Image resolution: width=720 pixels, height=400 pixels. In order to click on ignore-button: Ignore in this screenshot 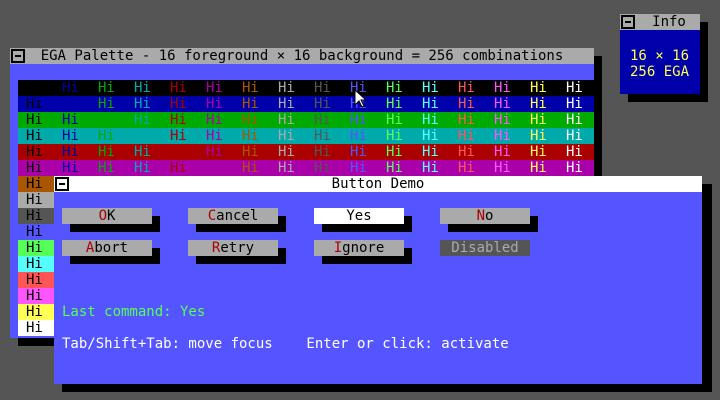, I will do `click(359, 248)`.